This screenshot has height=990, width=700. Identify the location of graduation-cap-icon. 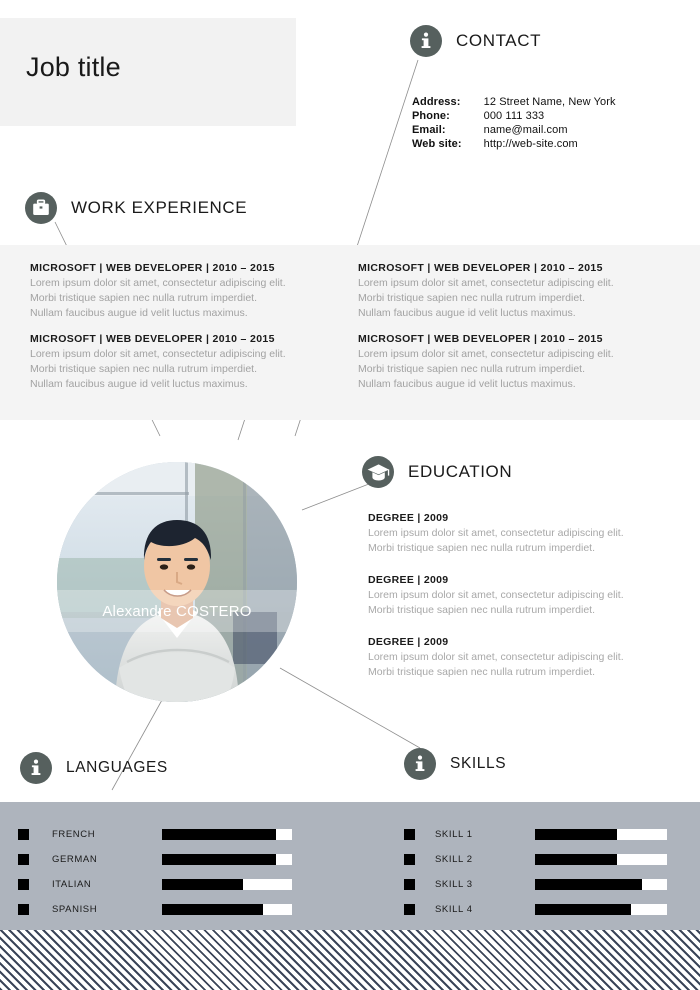
(378, 472).